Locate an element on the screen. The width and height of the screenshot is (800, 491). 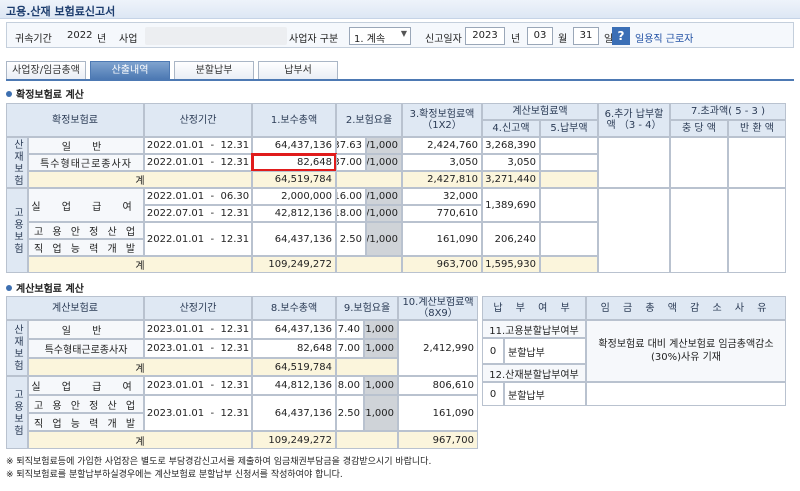
est-goyong-total-wage: 109,249,272 is located at coordinates (294, 440).